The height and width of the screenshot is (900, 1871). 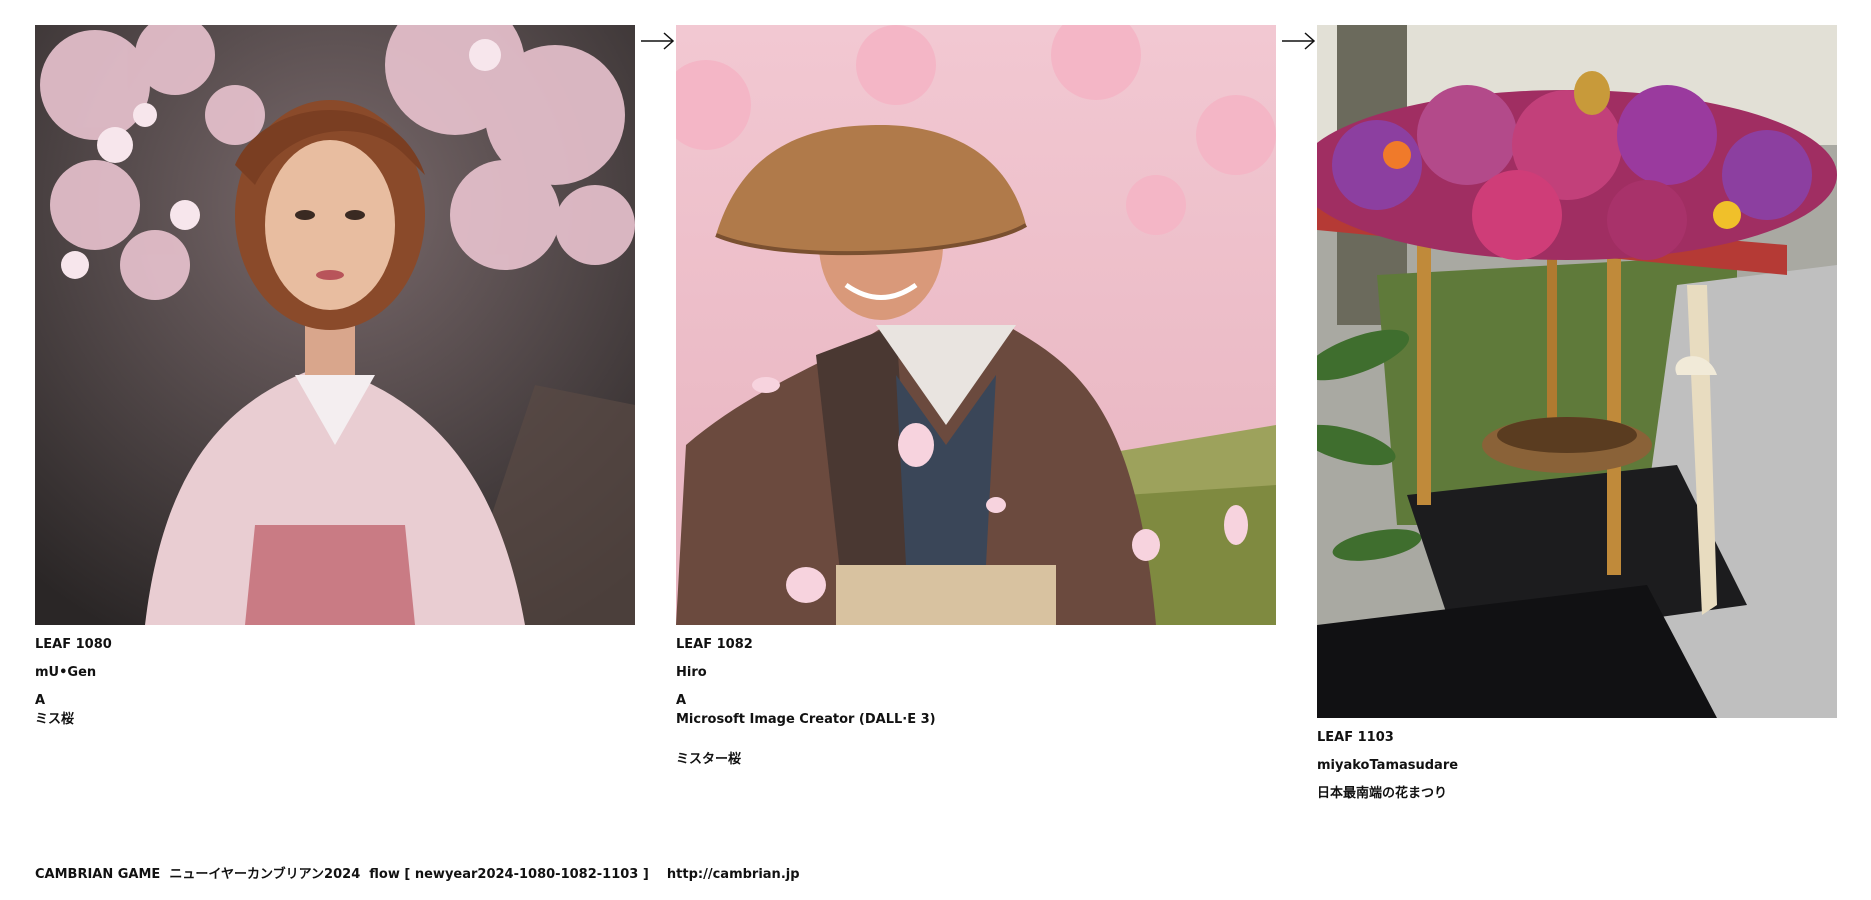 What do you see at coordinates (714, 644) in the screenshot?
I see `leaf-id-label: LEAF 1082` at bounding box center [714, 644].